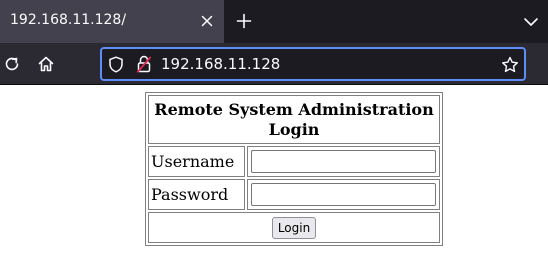 The height and width of the screenshot is (277, 548). I want to click on reload-icon, so click(12, 64).